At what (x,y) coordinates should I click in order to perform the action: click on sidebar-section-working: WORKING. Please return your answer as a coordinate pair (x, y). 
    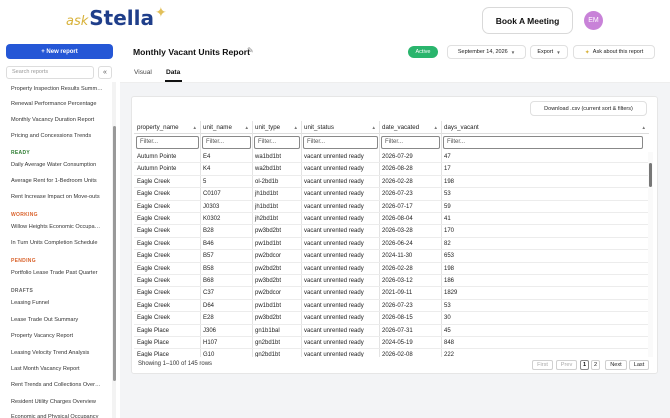
    Looking at the image, I should click on (24, 215).